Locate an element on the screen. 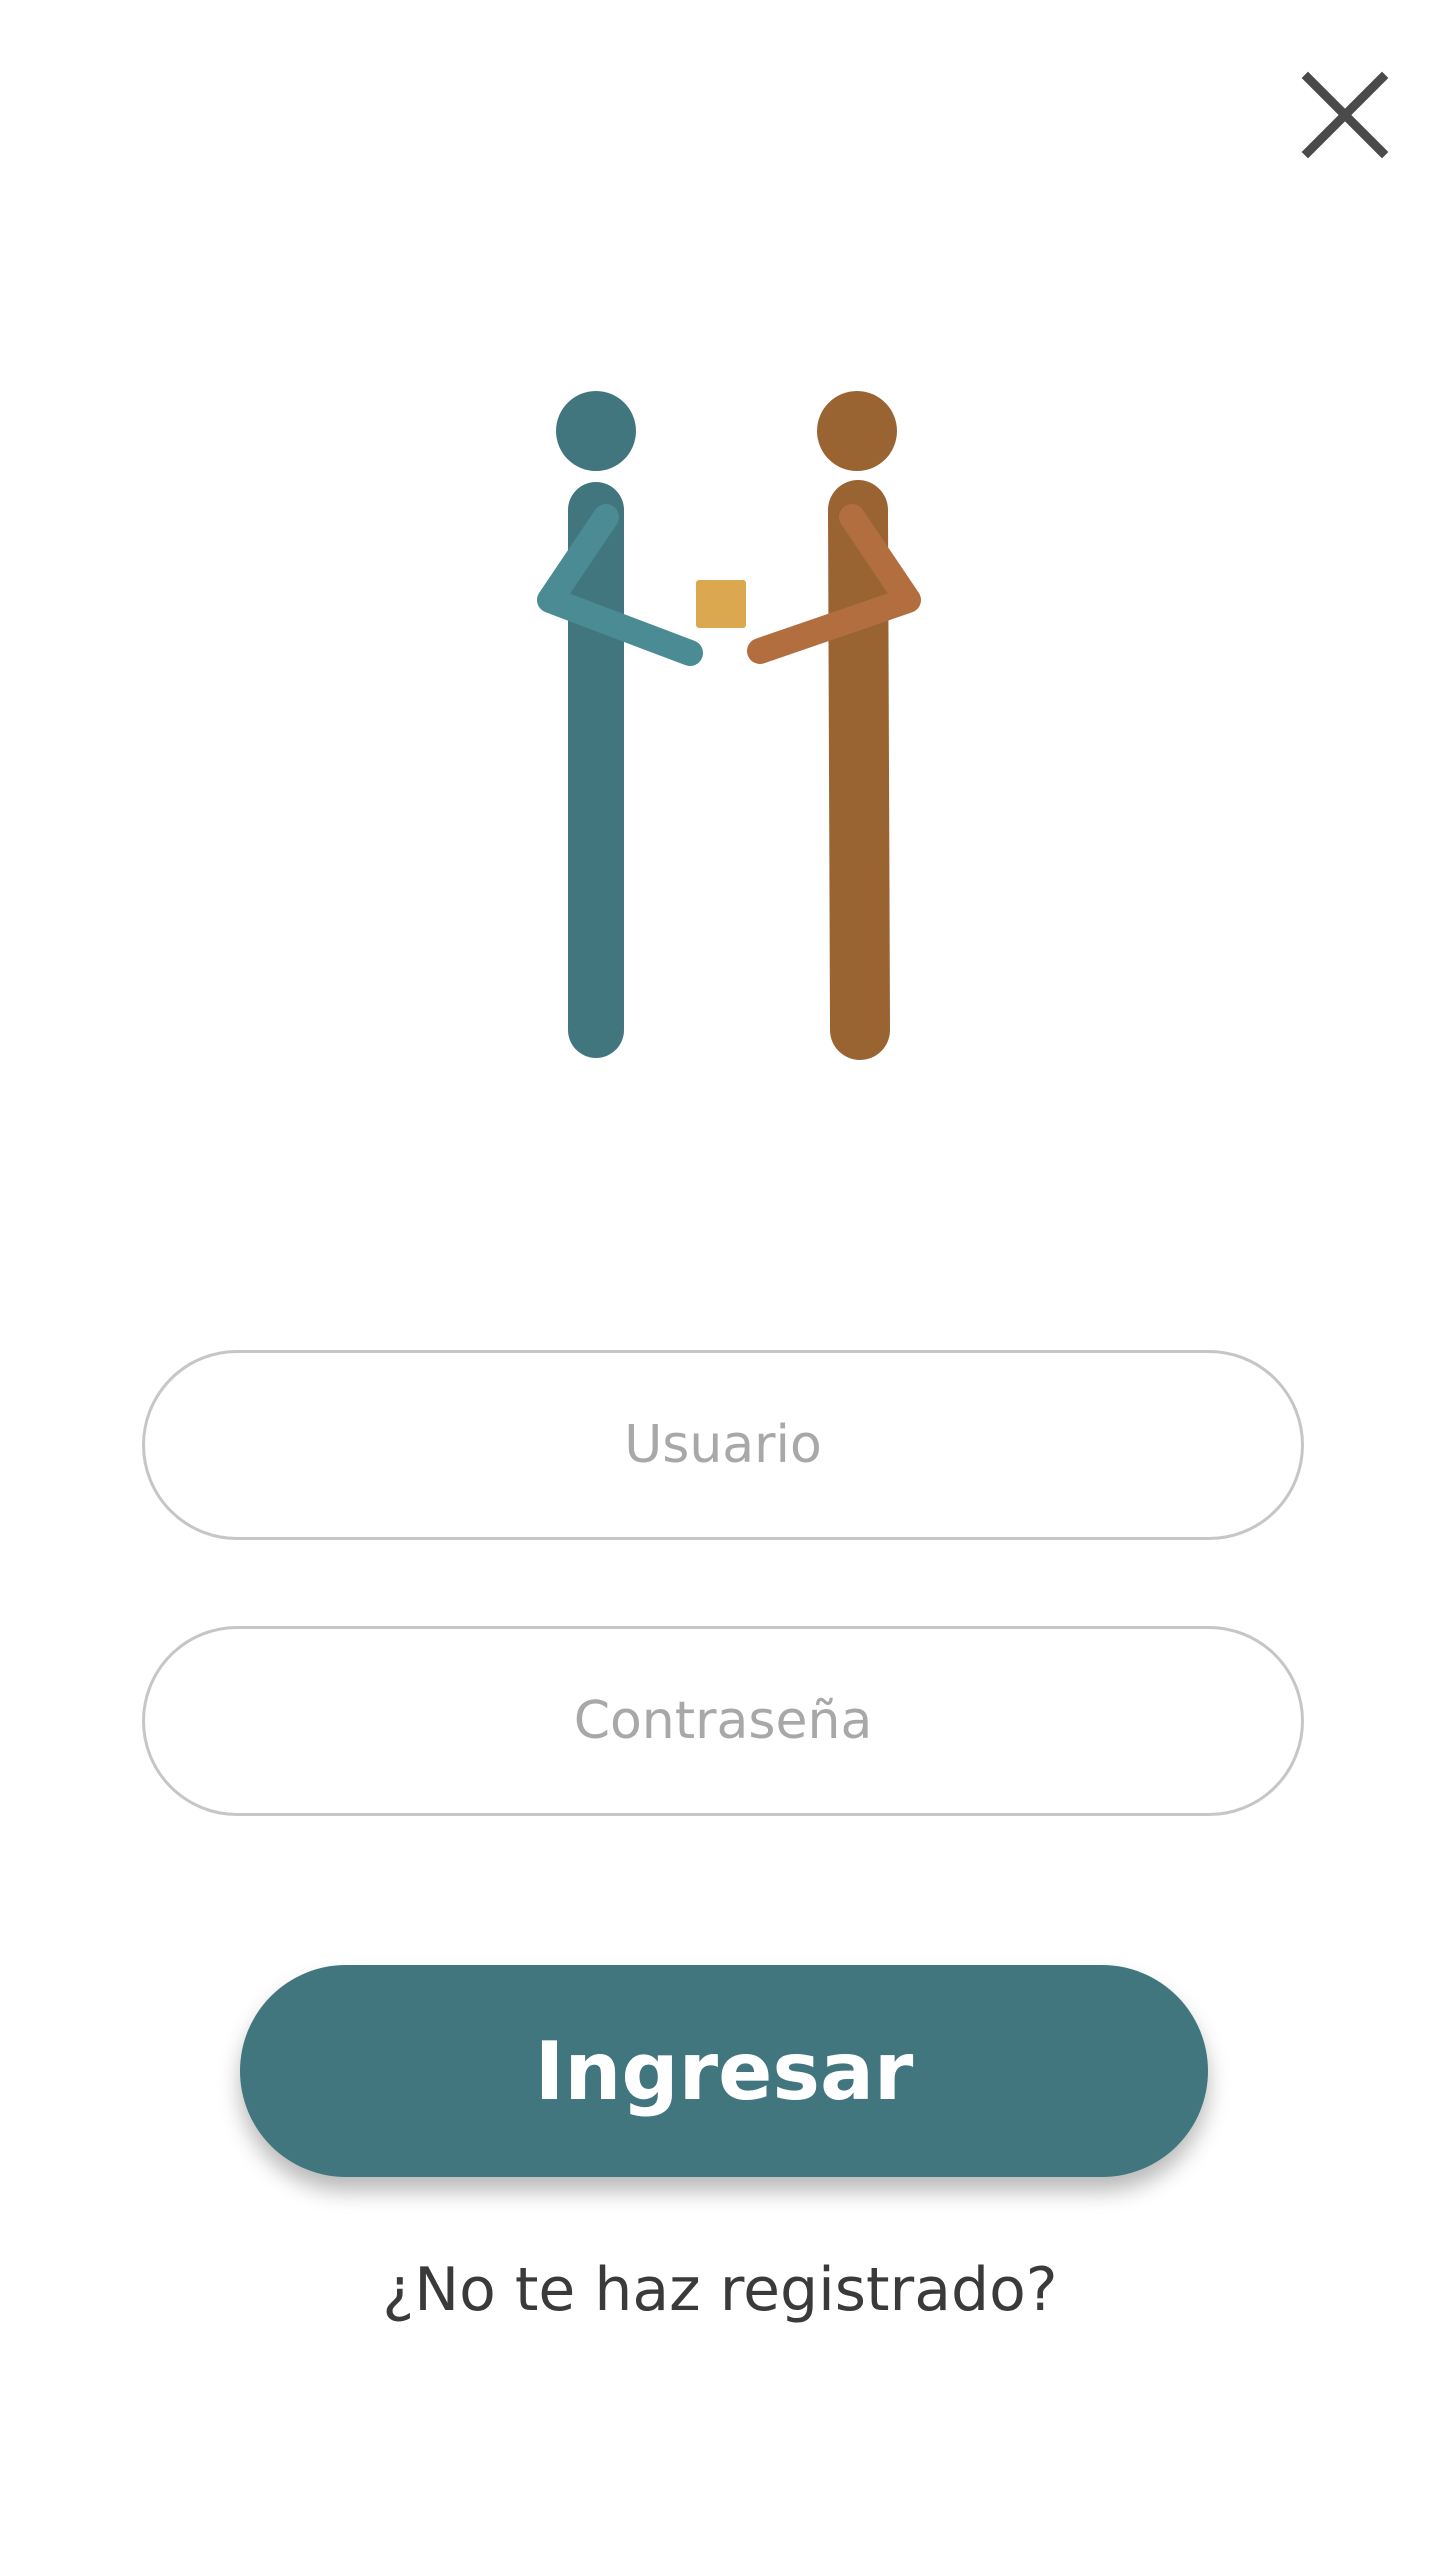 The height and width of the screenshot is (2560, 1440). close-button is located at coordinates (1345, 115).